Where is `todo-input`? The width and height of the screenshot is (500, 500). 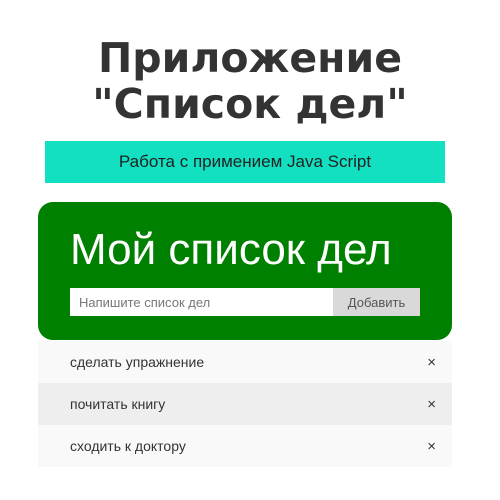
todo-input is located at coordinates (201, 302).